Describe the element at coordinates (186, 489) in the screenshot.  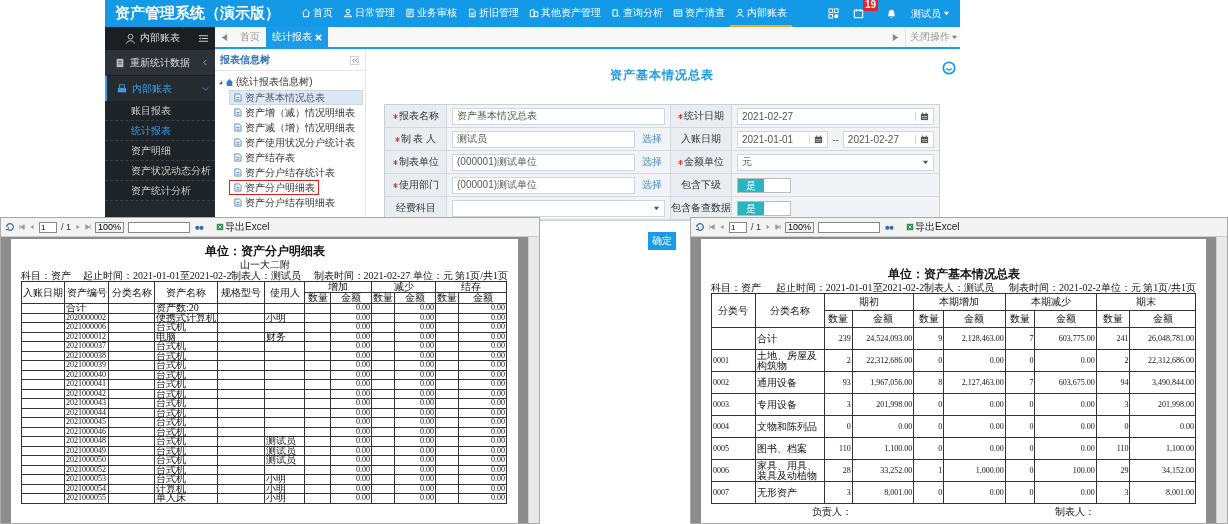
I see `table-cell: 计算机` at that location.